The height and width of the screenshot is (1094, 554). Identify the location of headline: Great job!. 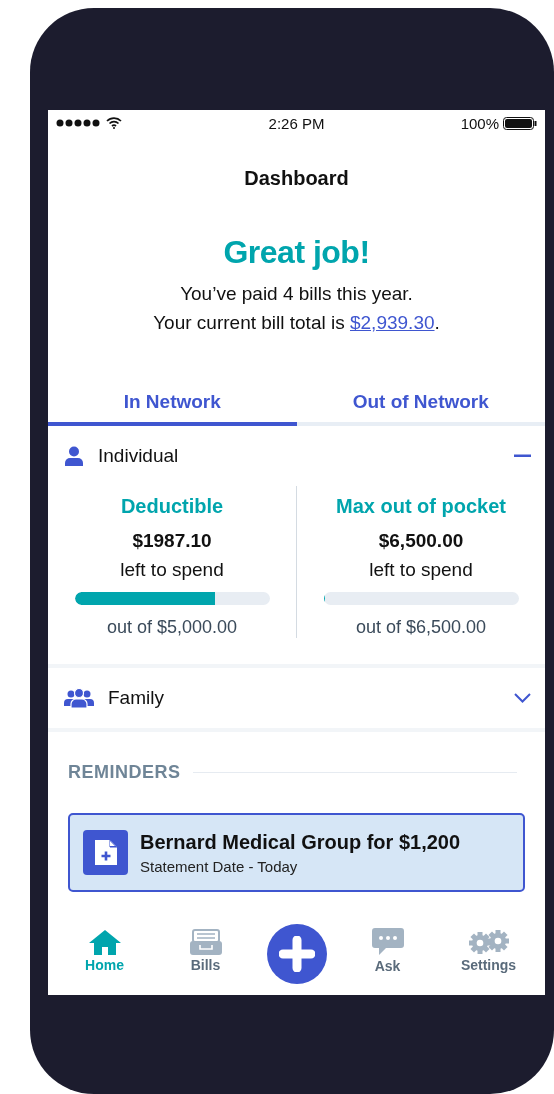
(296, 252).